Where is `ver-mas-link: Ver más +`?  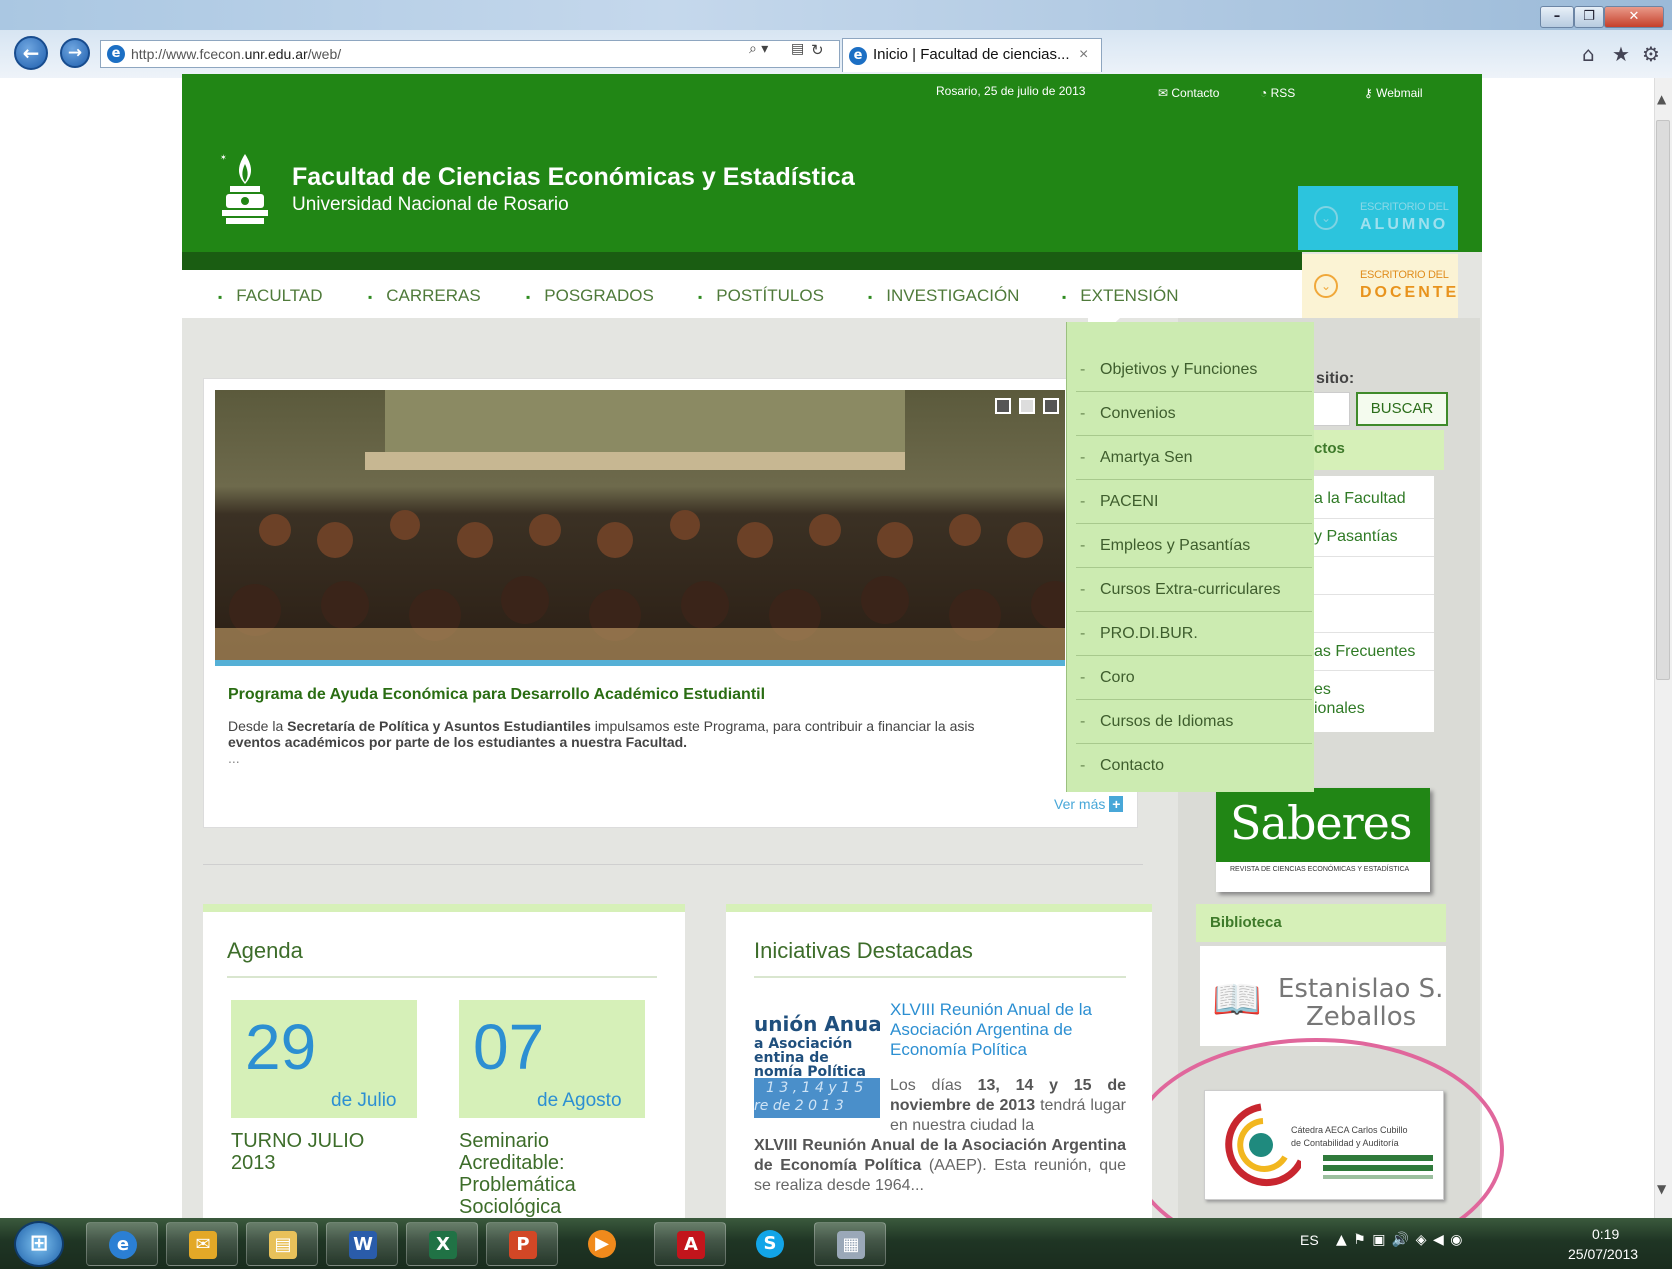
ver-mas-link: Ver más + is located at coordinates (1089, 804).